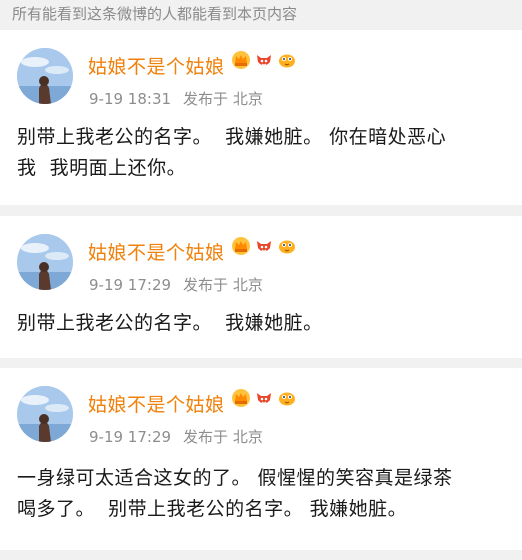 The image size is (522, 560). I want to click on comment-time: 9-19 18:31, so click(130, 99).